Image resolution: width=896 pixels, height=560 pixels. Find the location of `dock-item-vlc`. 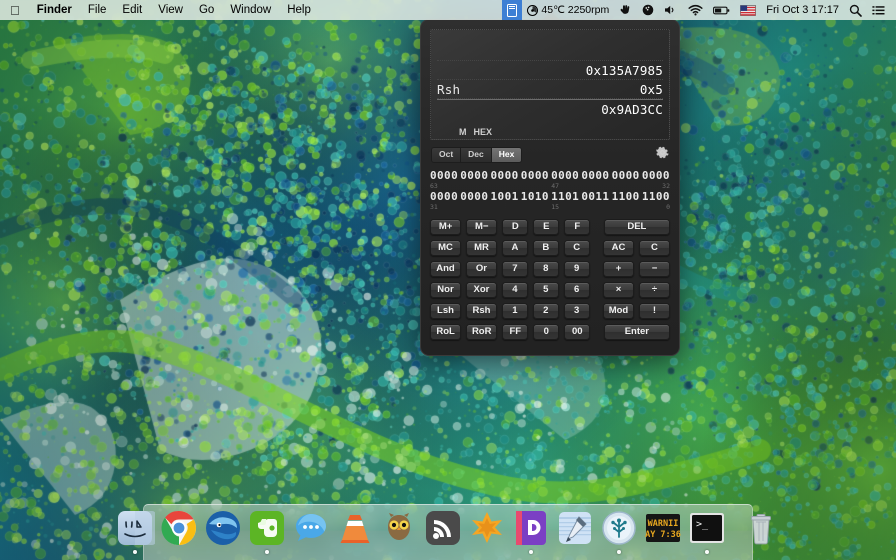

dock-item-vlc is located at coordinates (355, 528).